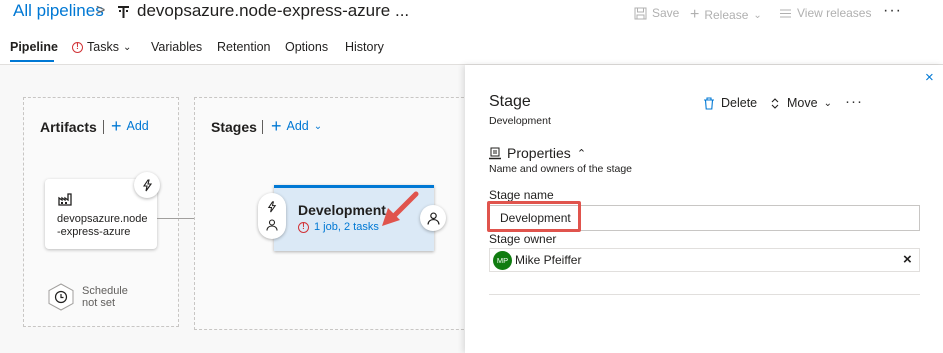 The image size is (943, 353). Describe the element at coordinates (65, 199) in the screenshot. I see `build-artifact-icon` at that location.